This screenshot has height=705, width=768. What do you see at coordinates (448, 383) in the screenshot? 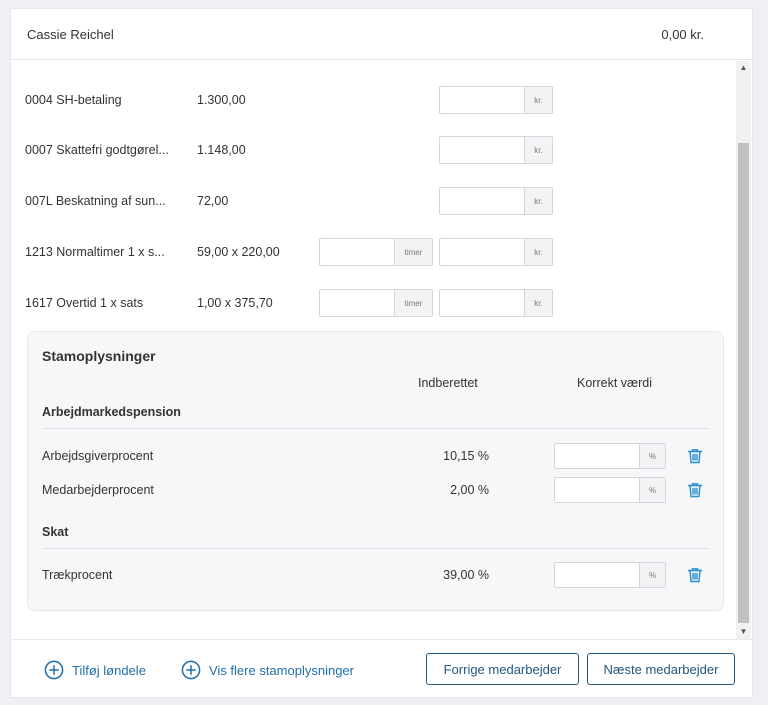
I see `col-reported: Indberettet` at bounding box center [448, 383].